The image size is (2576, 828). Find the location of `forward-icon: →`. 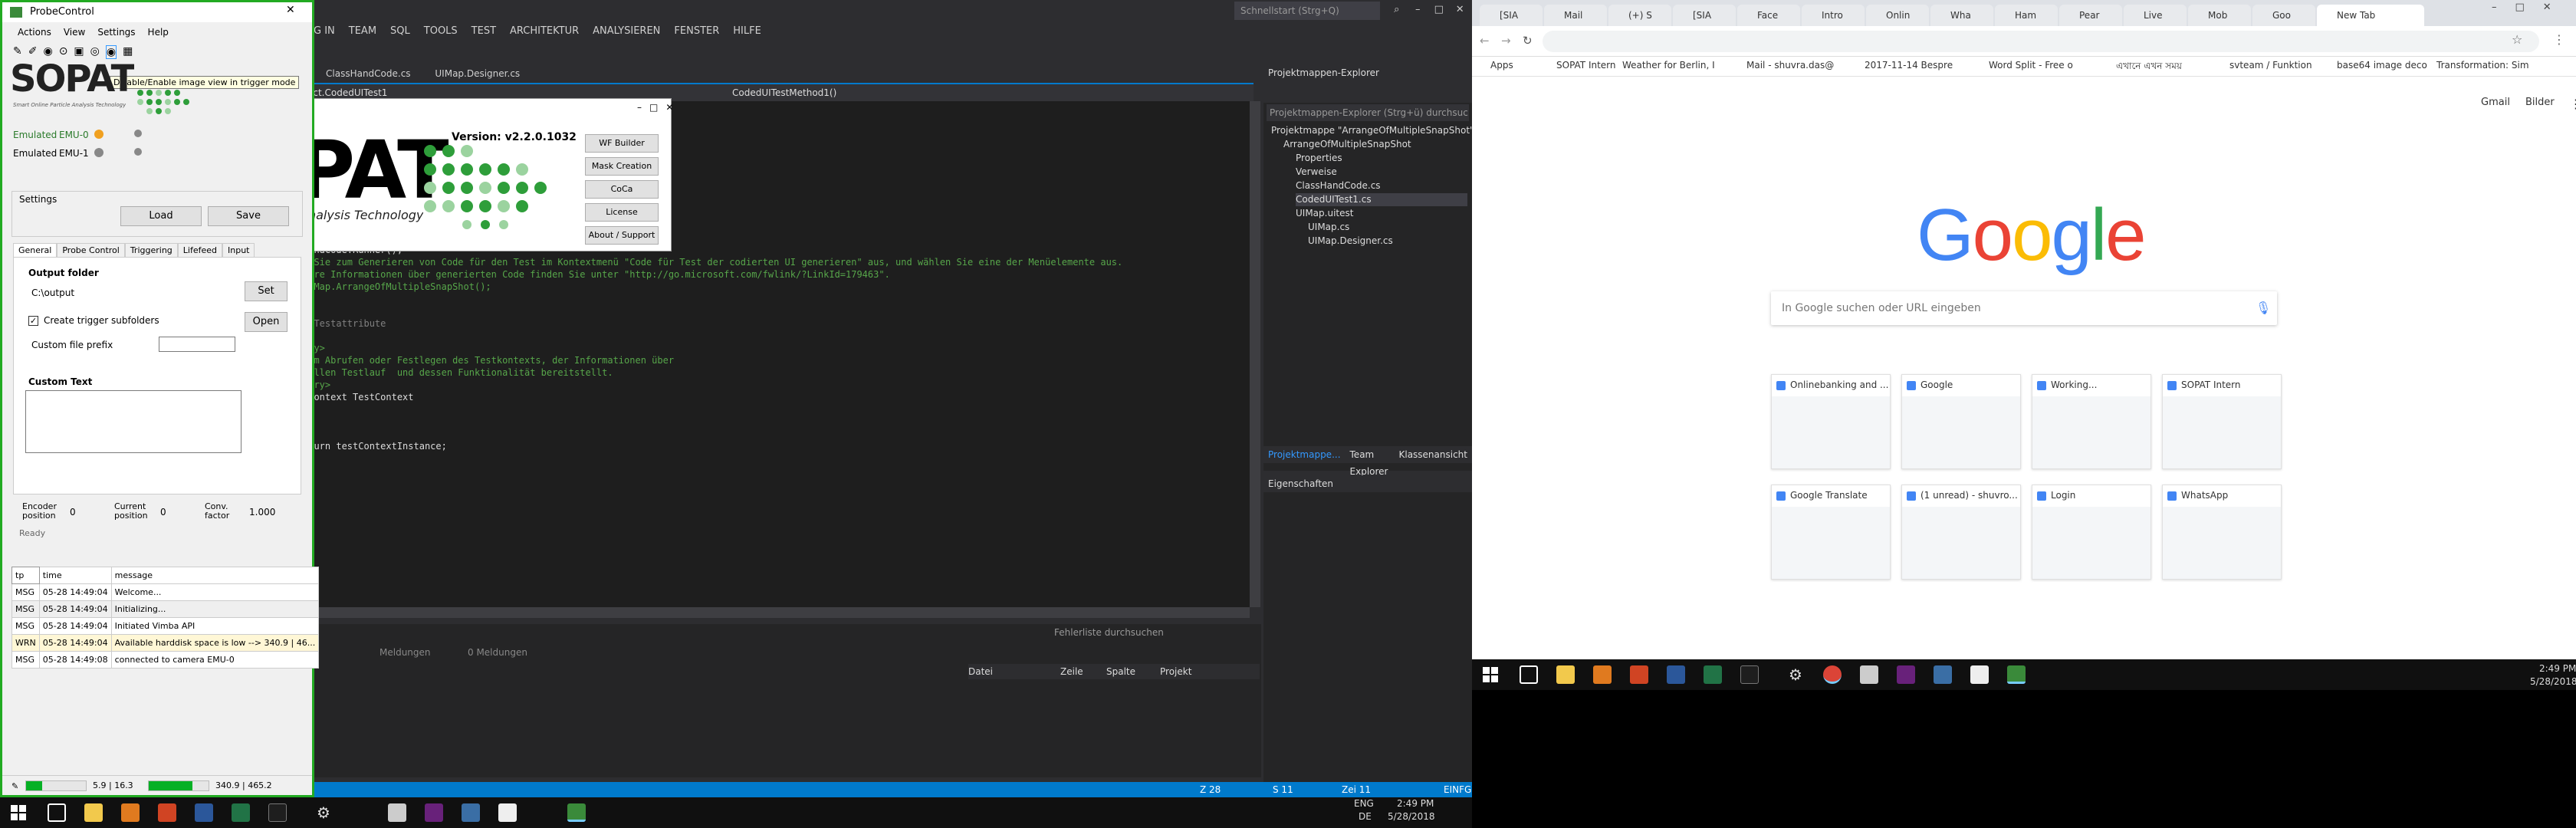

forward-icon: → is located at coordinates (1506, 41).